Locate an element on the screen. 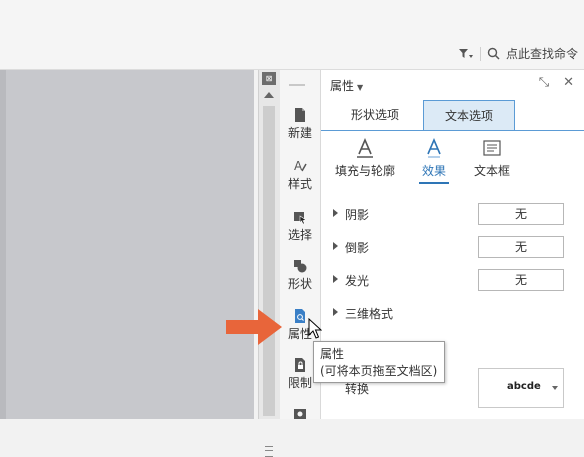 The width and height of the screenshot is (584, 457). sidebar-item-select: 选择 is located at coordinates (300, 226).